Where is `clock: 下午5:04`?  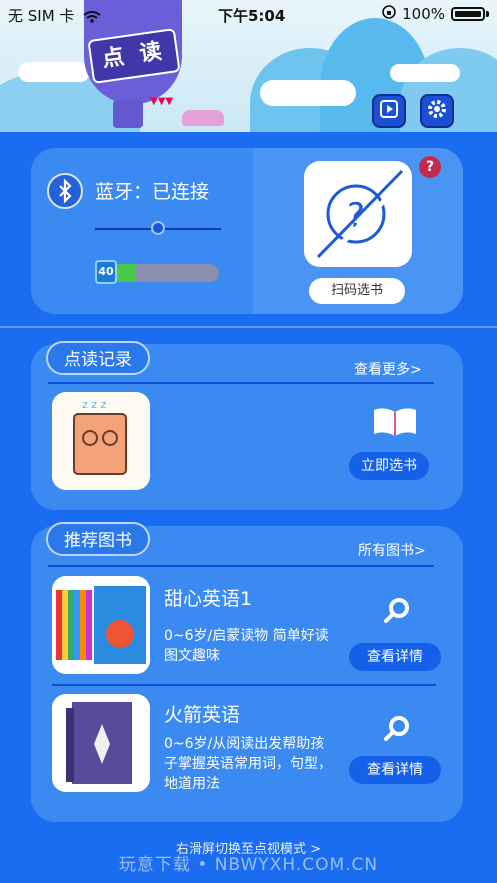 clock: 下午5:04 is located at coordinates (252, 16).